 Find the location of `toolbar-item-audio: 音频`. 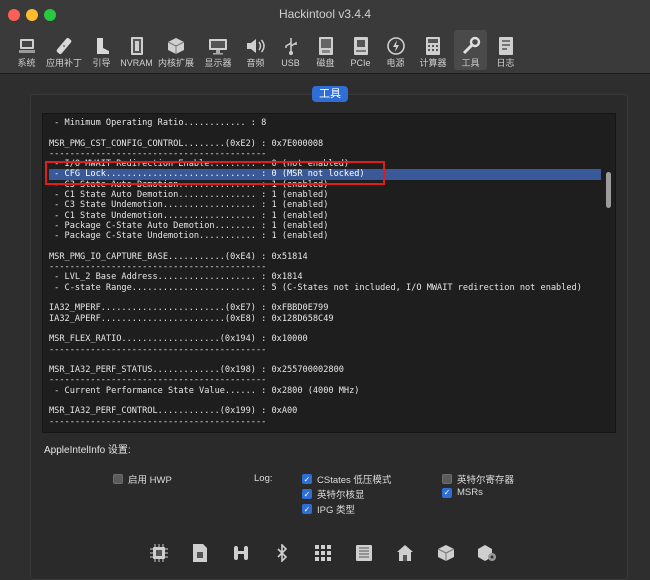

toolbar-item-audio: 音频 is located at coordinates (255, 50).